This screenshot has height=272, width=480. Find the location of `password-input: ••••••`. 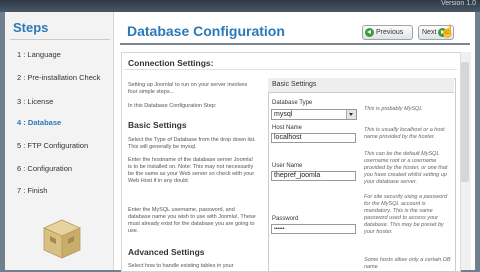

password-input: •••••• is located at coordinates (313, 229).